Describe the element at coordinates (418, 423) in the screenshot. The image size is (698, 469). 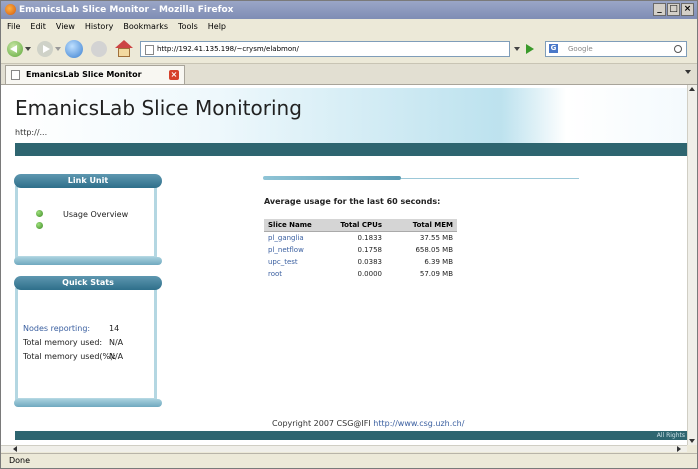
I see `csg-link: http://www.csg.uzh.ch/` at that location.